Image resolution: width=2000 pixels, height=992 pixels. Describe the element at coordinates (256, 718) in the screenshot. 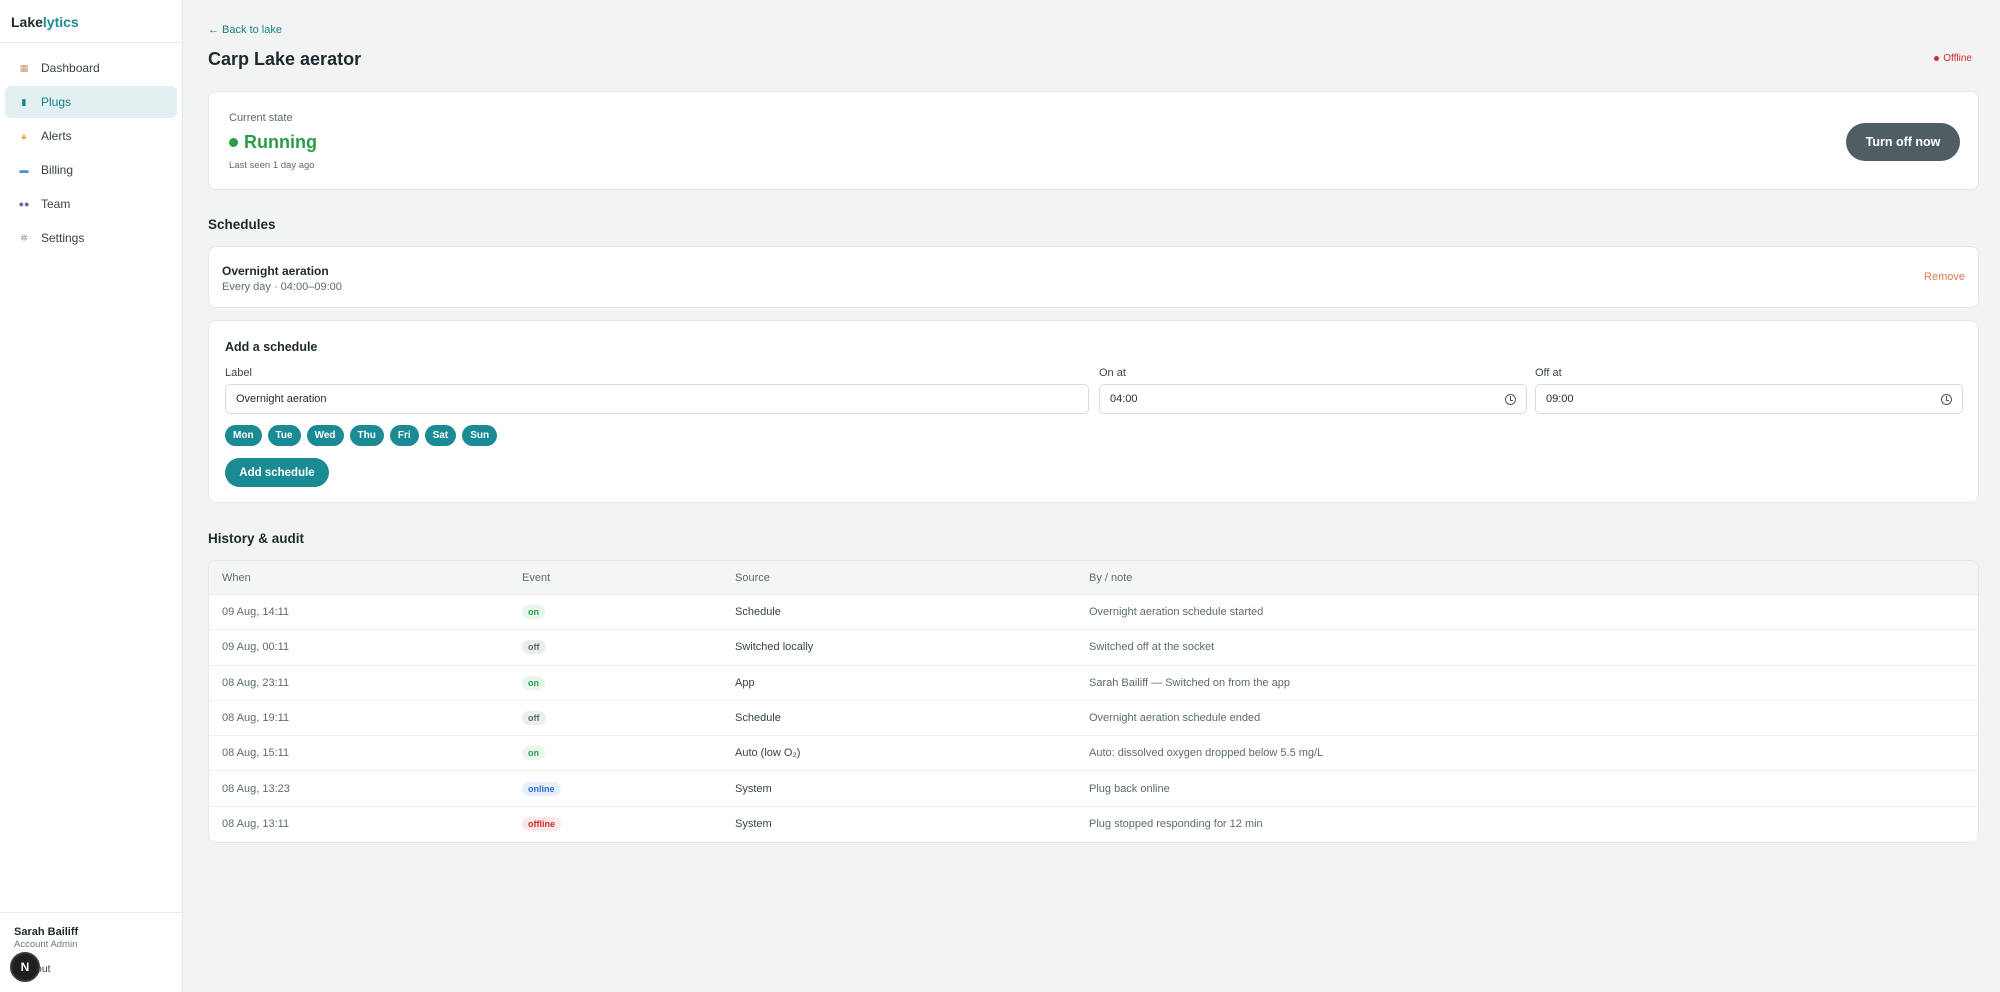

I see `cell-when: 08 Aug, 19:11` at that location.